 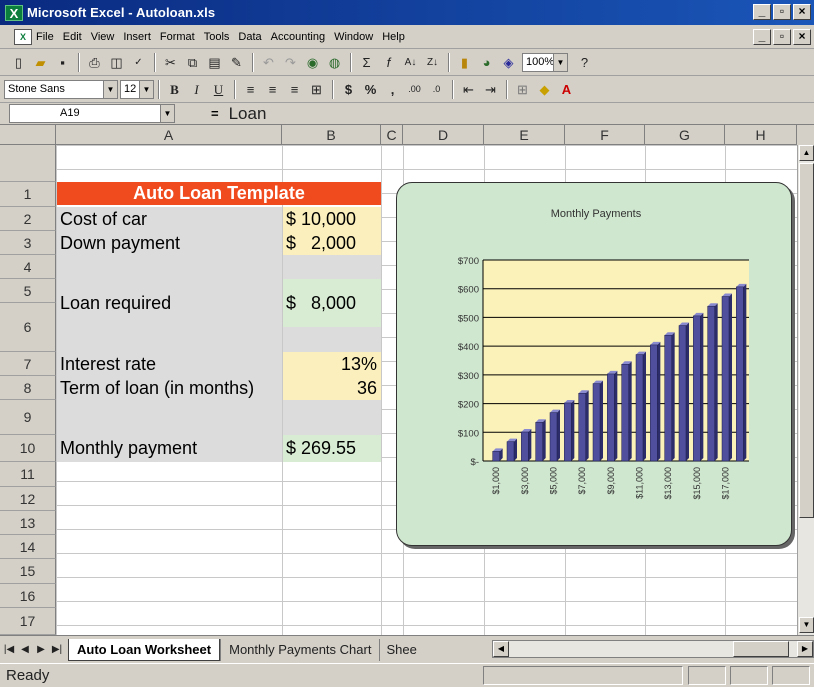 I want to click on fill-color-icon: ◆, so click(x=544, y=89).